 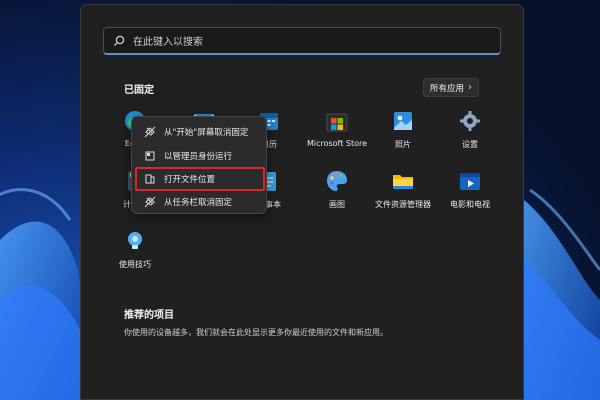 What do you see at coordinates (403, 204) in the screenshot?
I see `app-label: 文件资源管理器` at bounding box center [403, 204].